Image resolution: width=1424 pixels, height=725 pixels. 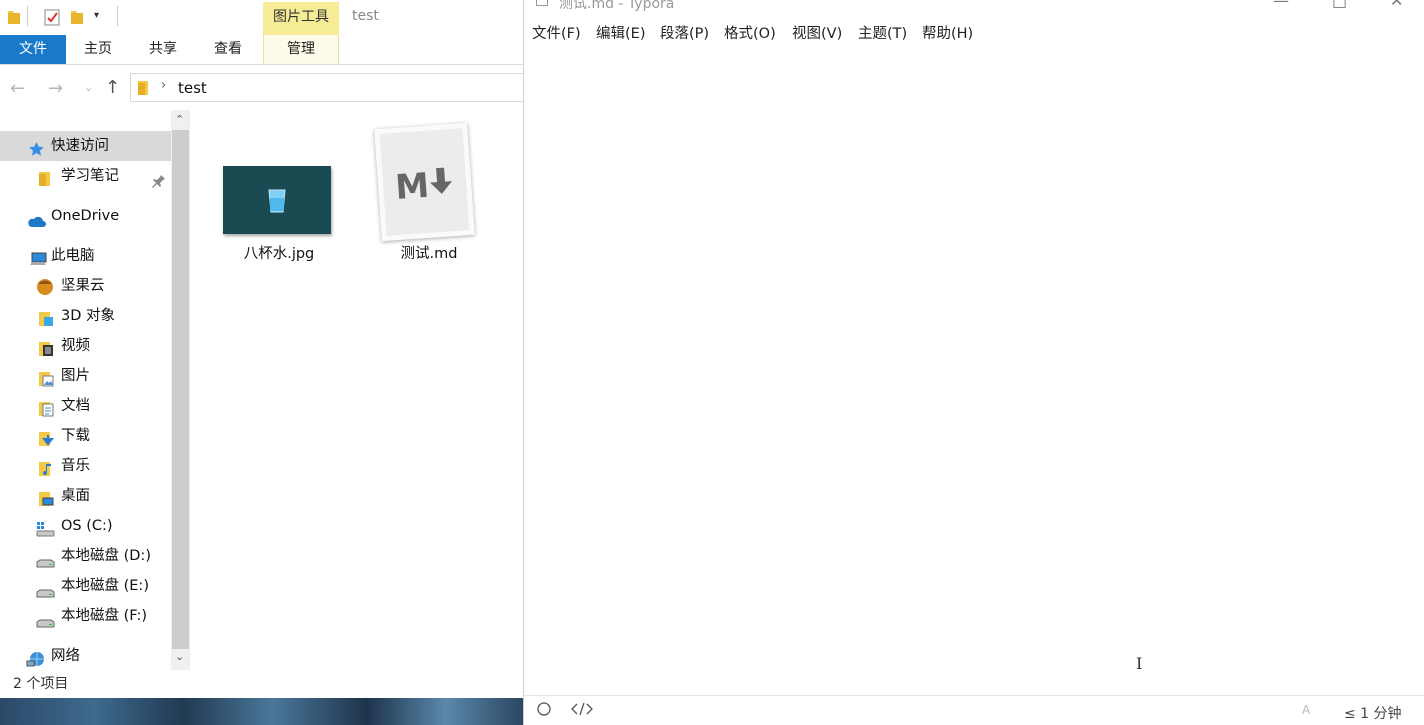 What do you see at coordinates (301, 49) in the screenshot?
I see `tab-manage: 管理` at bounding box center [301, 49].